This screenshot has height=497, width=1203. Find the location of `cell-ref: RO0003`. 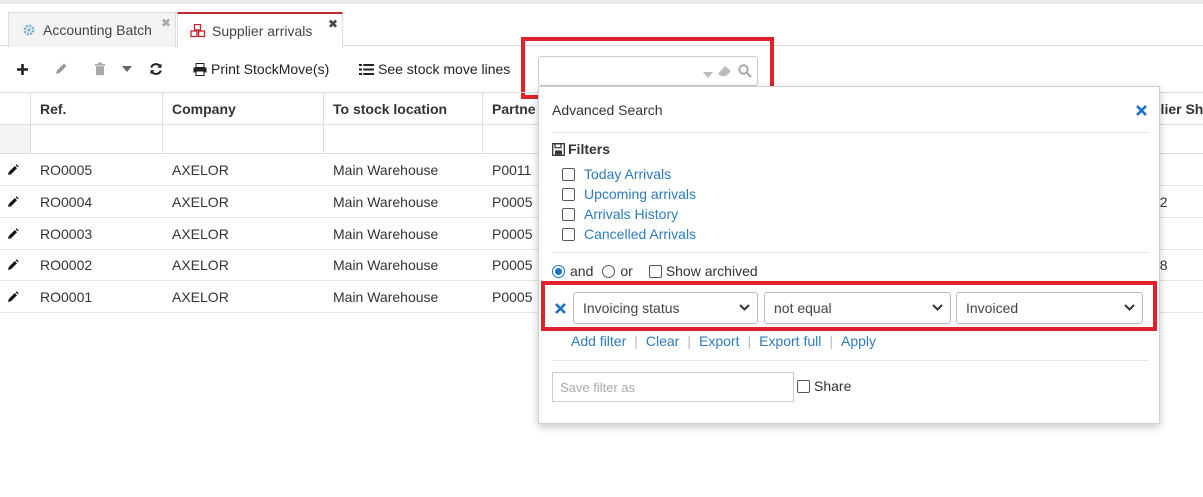

cell-ref: RO0003 is located at coordinates (66, 234).